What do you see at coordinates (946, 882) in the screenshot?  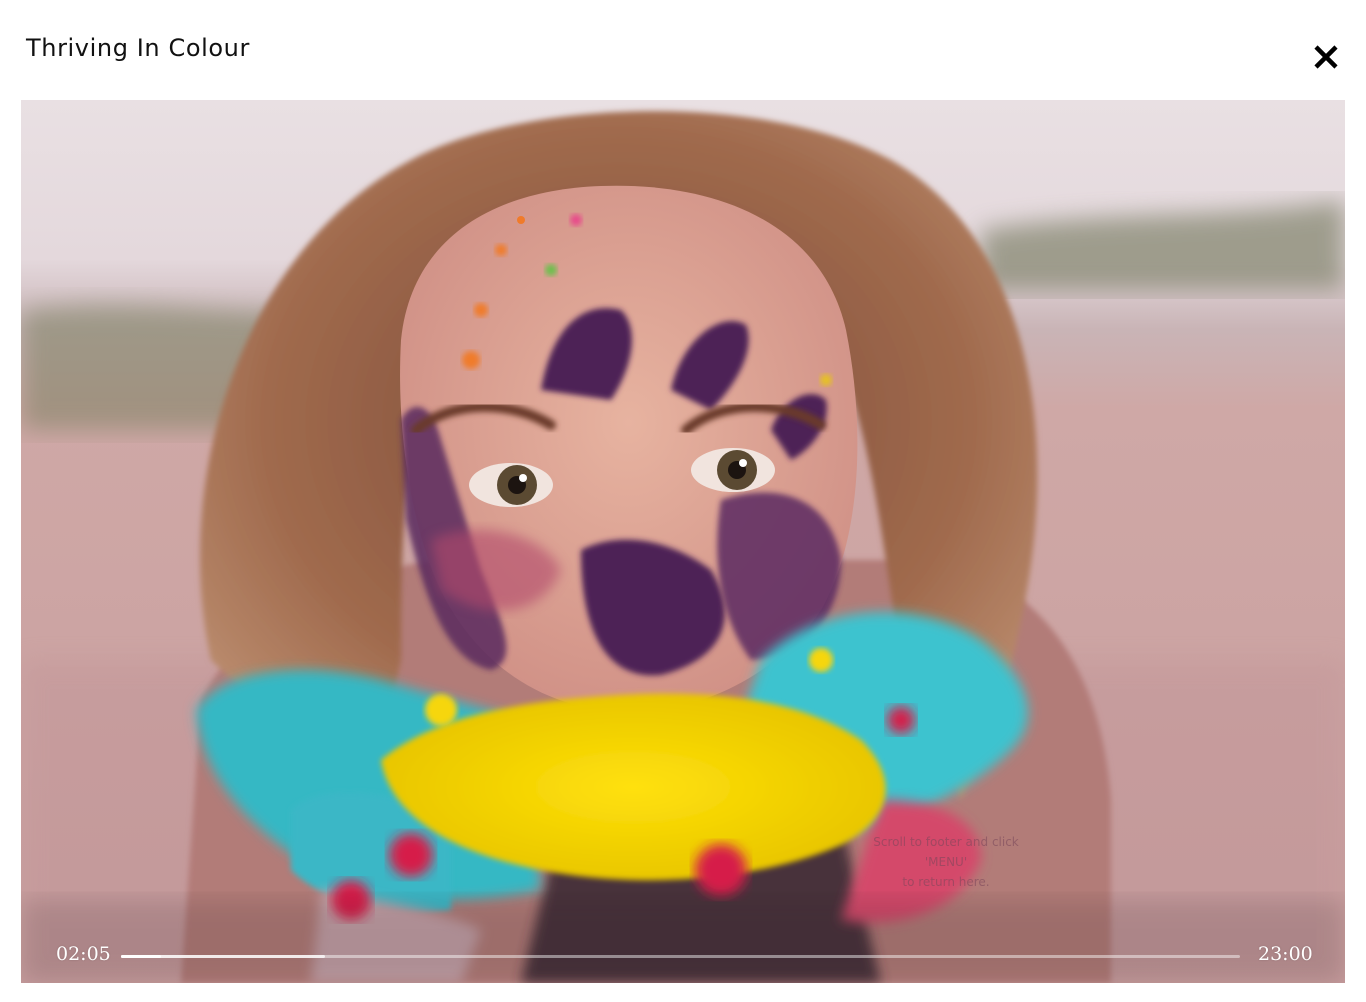 I see `menu-hint-line-2: to return here.` at bounding box center [946, 882].